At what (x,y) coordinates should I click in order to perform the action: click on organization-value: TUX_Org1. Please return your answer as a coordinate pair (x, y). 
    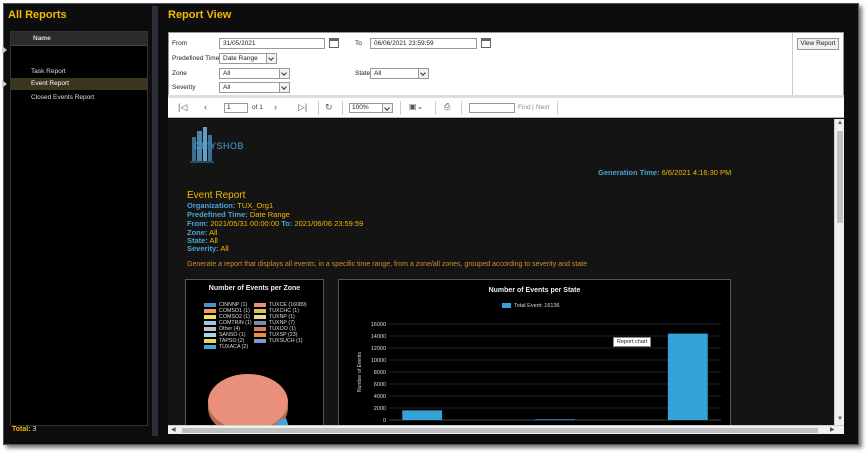
    Looking at the image, I should click on (255, 205).